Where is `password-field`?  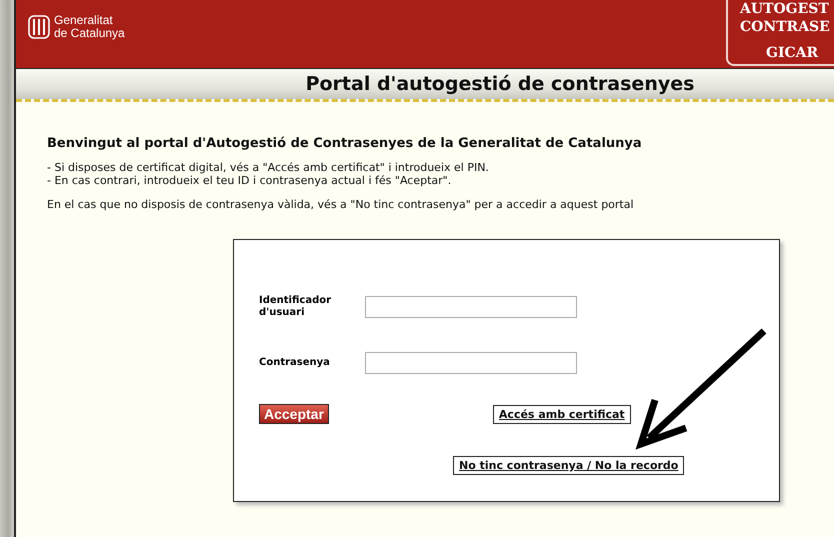
password-field is located at coordinates (471, 363).